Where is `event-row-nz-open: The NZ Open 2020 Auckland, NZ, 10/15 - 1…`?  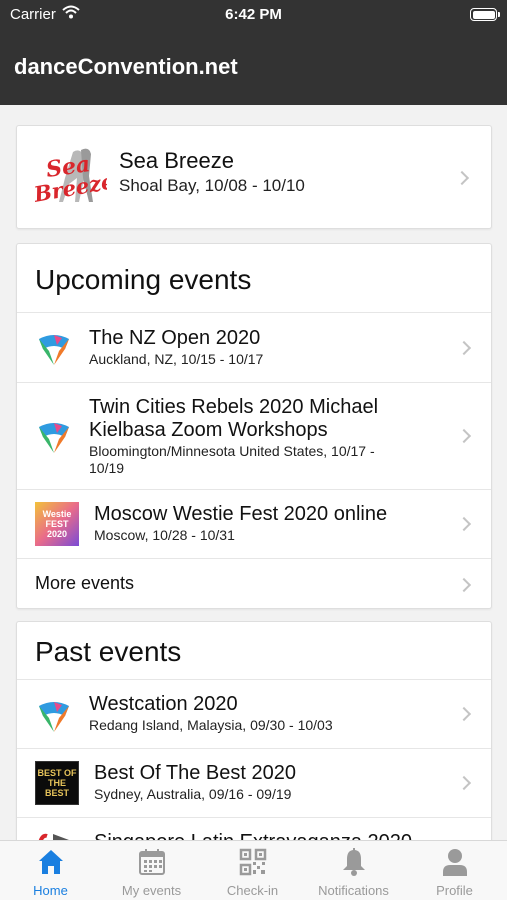
event-row-nz-open: The NZ Open 2020 Auckland, NZ, 10/15 - 1… is located at coordinates (254, 347).